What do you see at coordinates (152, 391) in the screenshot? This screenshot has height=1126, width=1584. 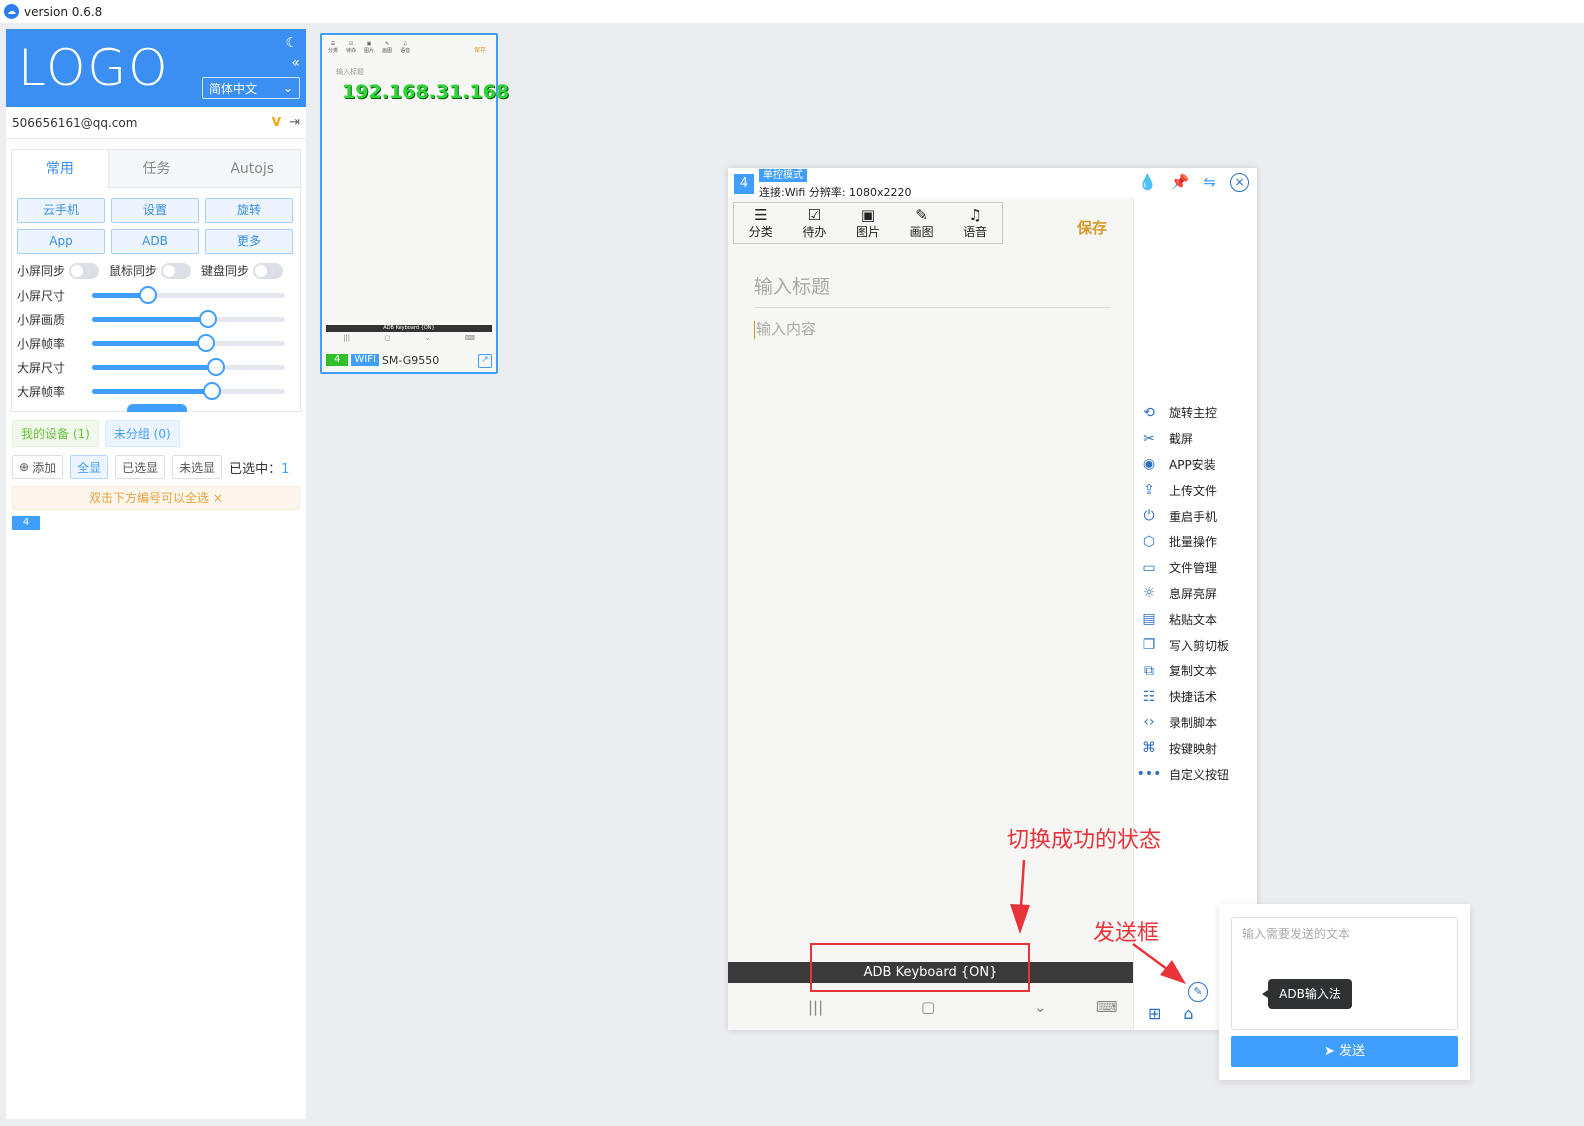 I see `slider-fill` at bounding box center [152, 391].